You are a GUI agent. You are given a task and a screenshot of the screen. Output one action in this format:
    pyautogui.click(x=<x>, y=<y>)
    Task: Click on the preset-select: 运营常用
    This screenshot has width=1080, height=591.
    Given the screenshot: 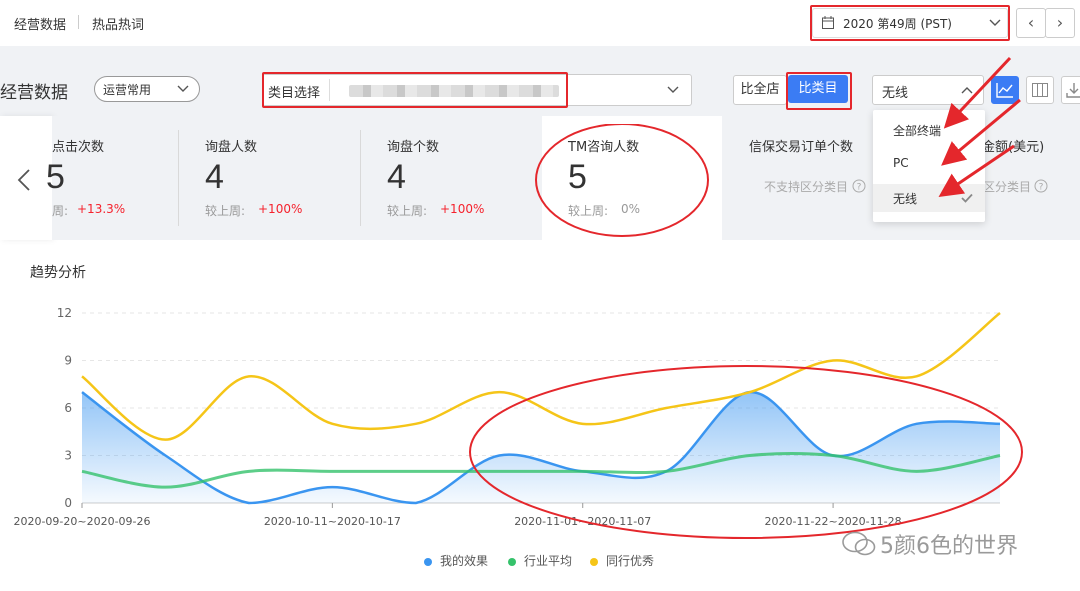 What is the action you would take?
    pyautogui.click(x=147, y=89)
    